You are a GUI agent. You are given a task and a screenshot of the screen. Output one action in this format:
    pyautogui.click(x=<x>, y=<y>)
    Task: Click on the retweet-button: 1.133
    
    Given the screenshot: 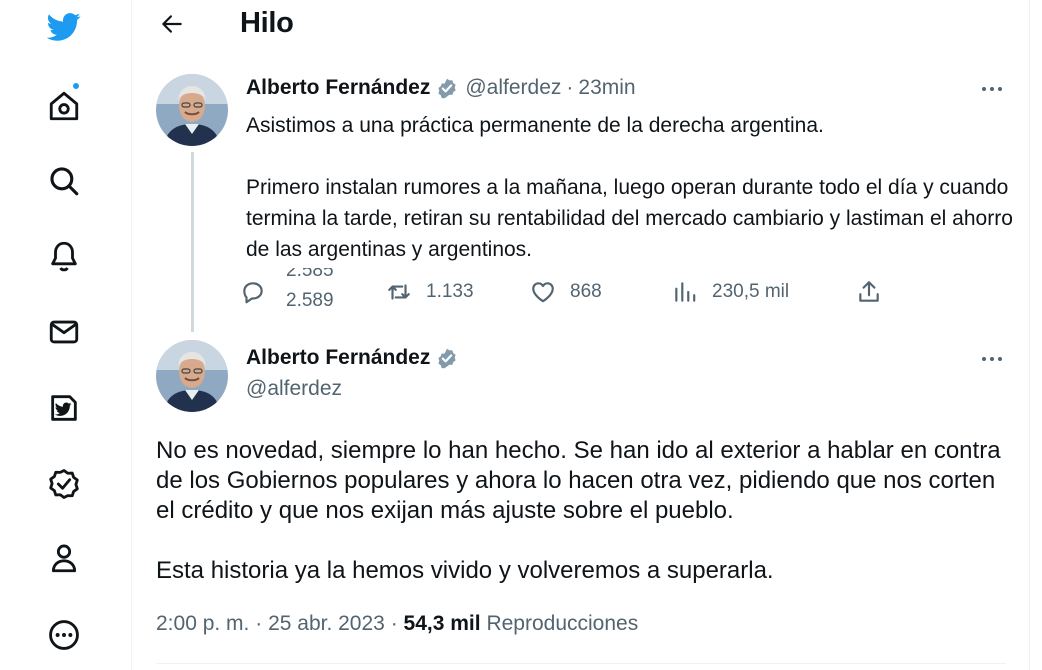 What is the action you would take?
    pyautogui.click(x=430, y=292)
    